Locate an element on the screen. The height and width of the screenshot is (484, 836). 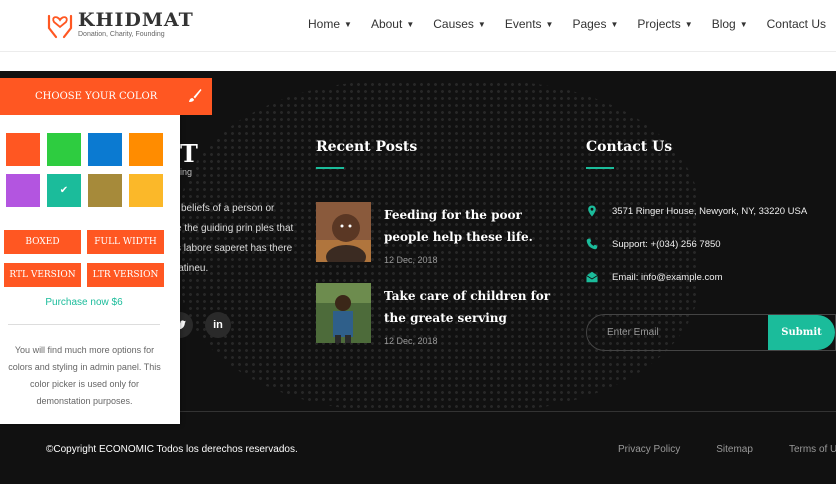
sitemap-link: Sitemap is located at coordinates (734, 449).